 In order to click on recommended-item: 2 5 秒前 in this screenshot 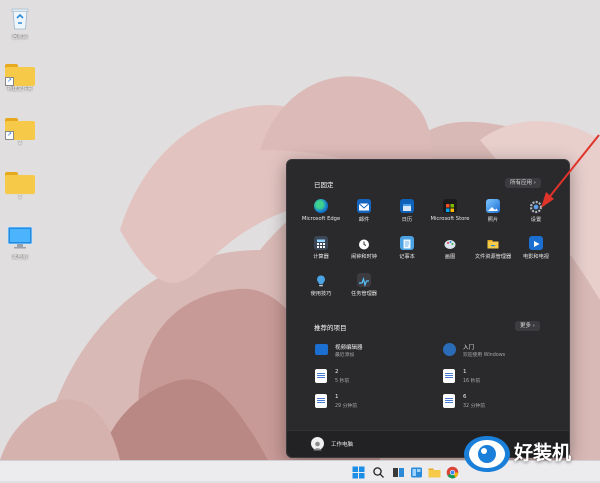, I will do `click(375, 378)`.